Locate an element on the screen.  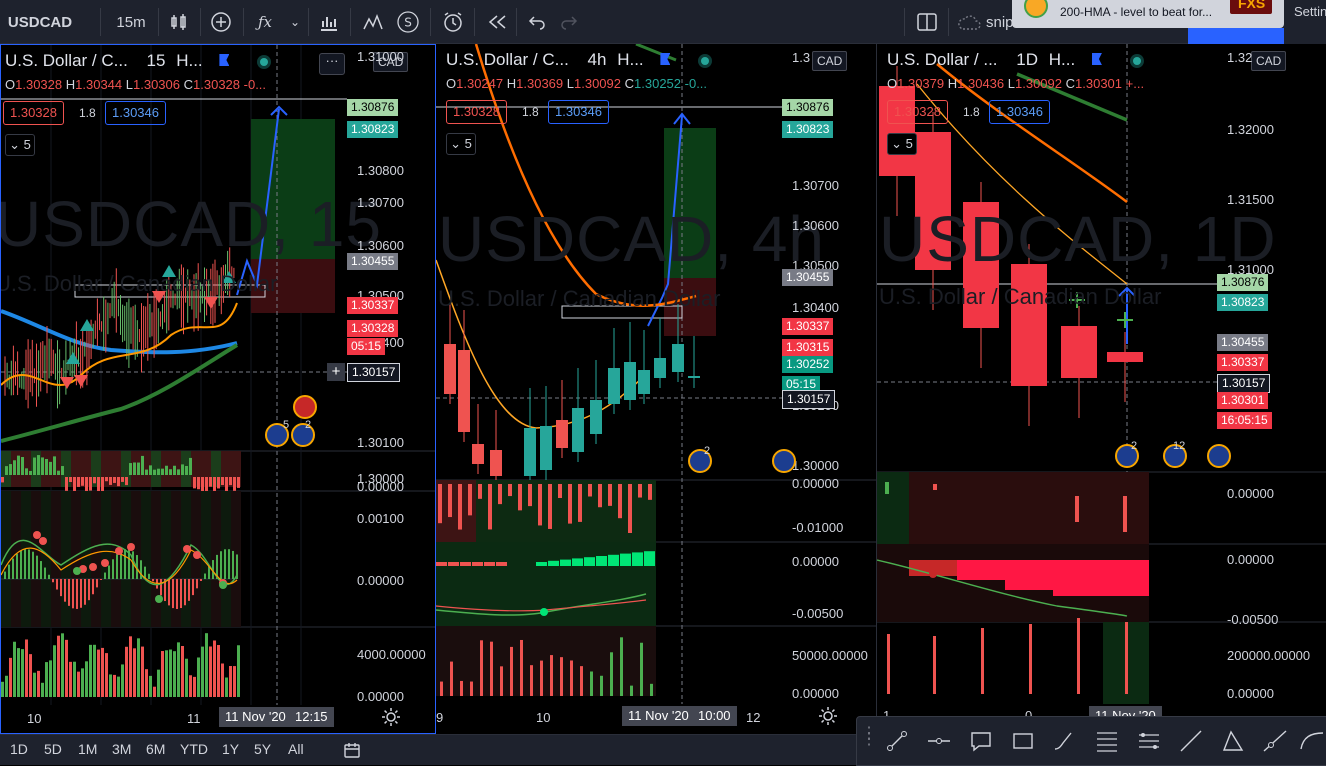
drag-handle-icon: ⋮ ⋮ is located at coordinates (869, 738).